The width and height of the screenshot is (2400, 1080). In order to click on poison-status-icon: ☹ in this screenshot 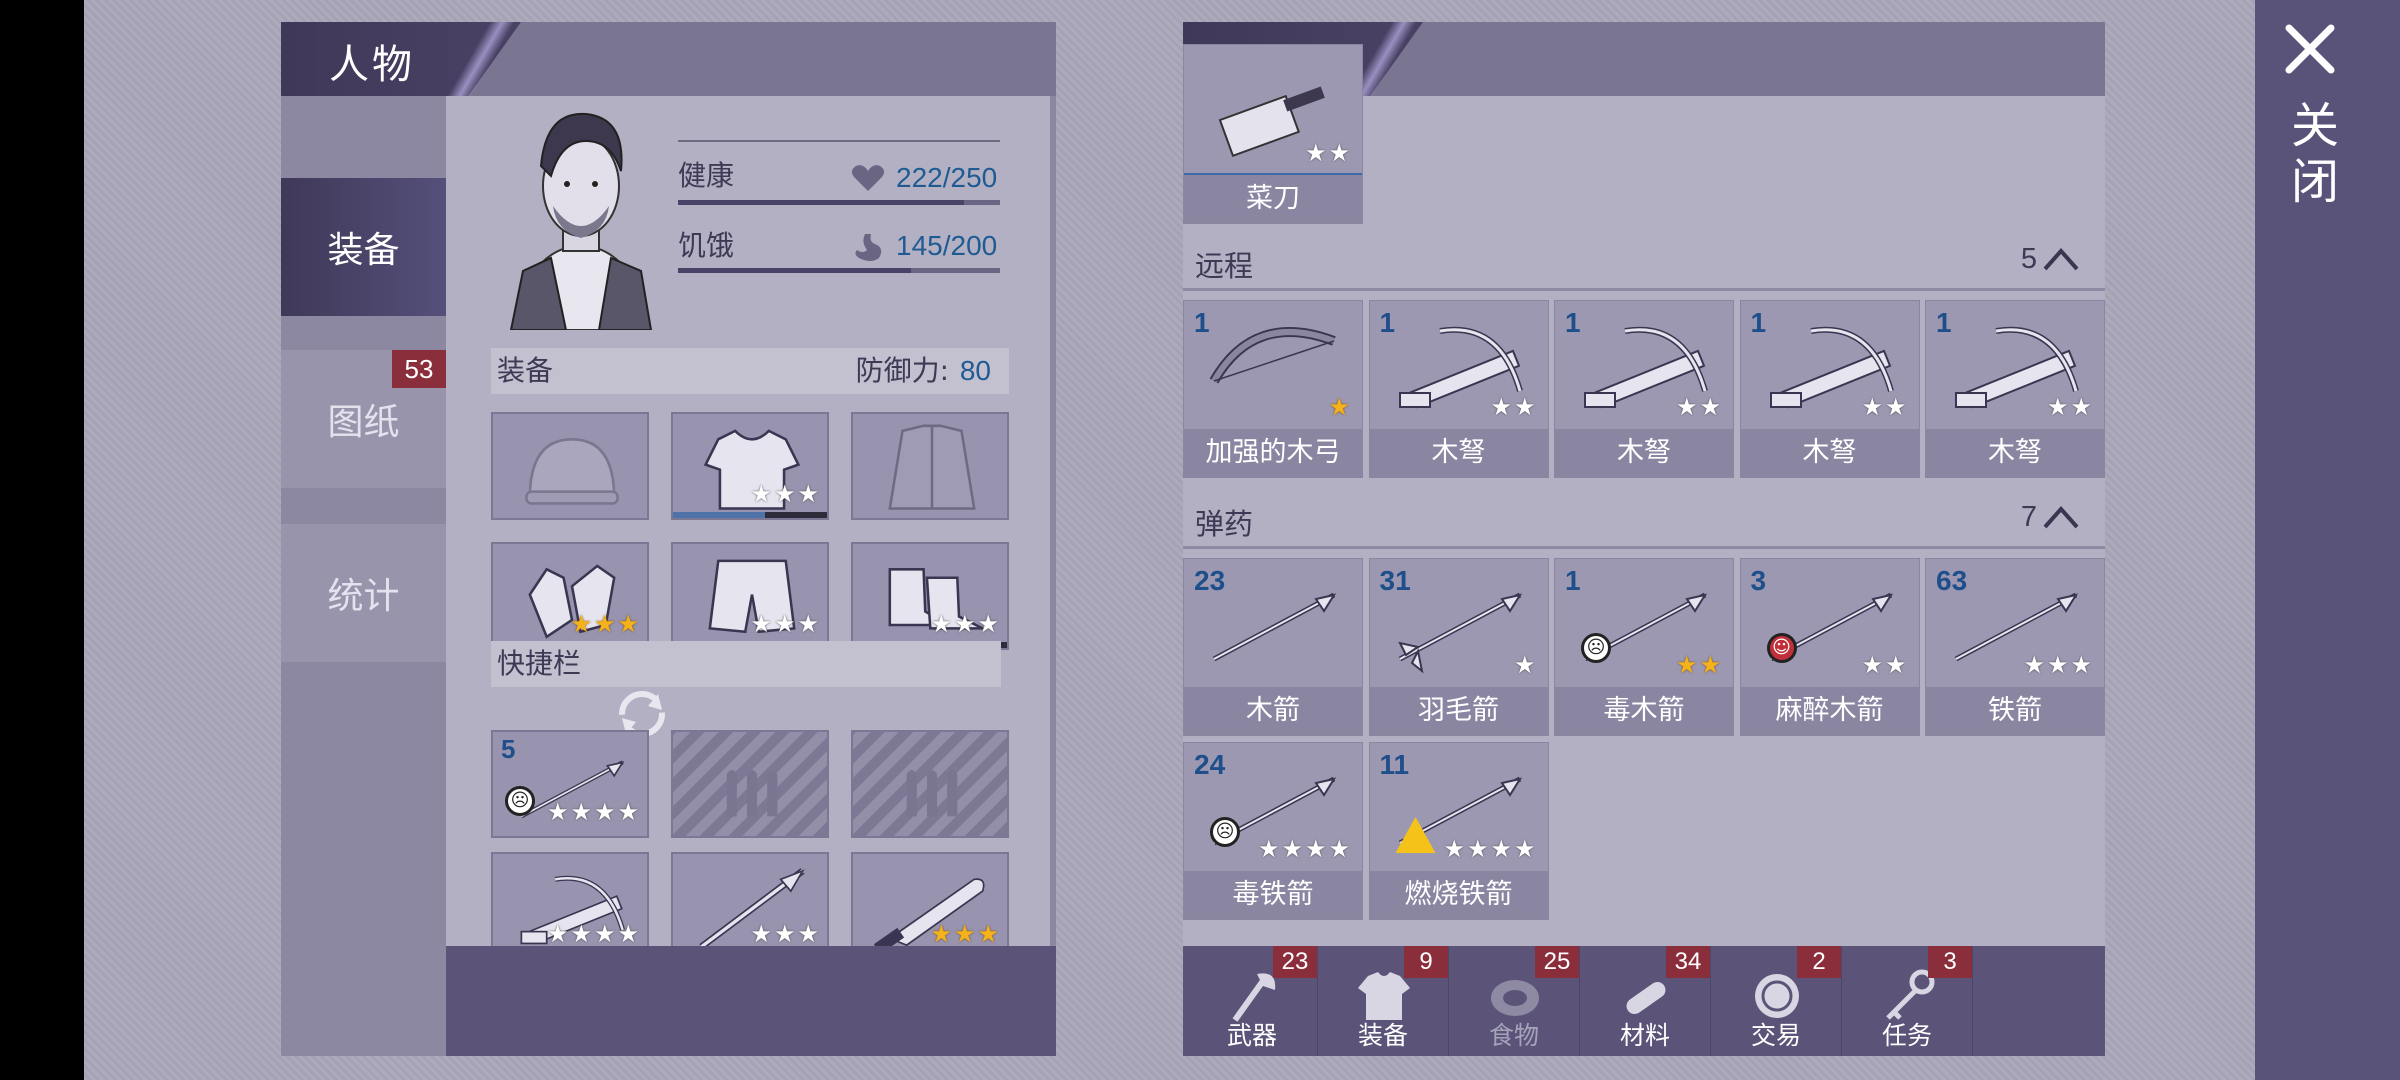, I will do `click(1596, 648)`.